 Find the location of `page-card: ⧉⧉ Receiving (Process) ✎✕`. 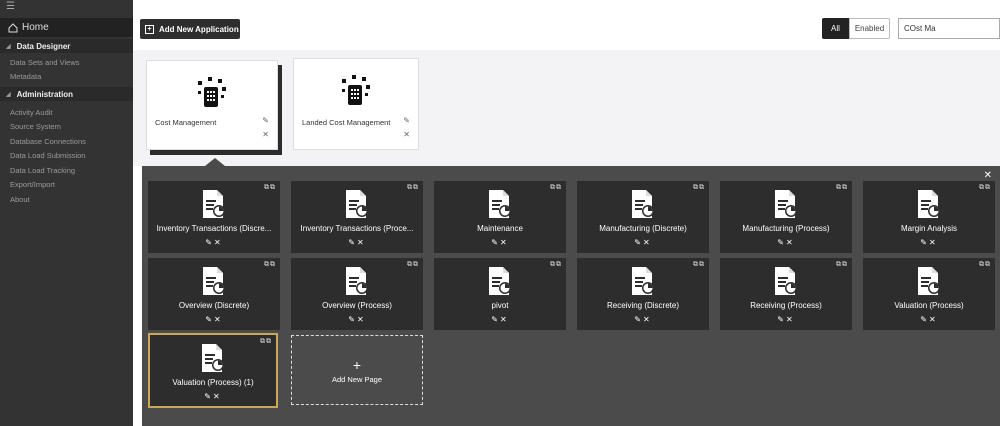

page-card: ⧉⧉ Receiving (Process) ✎✕ is located at coordinates (786, 294).